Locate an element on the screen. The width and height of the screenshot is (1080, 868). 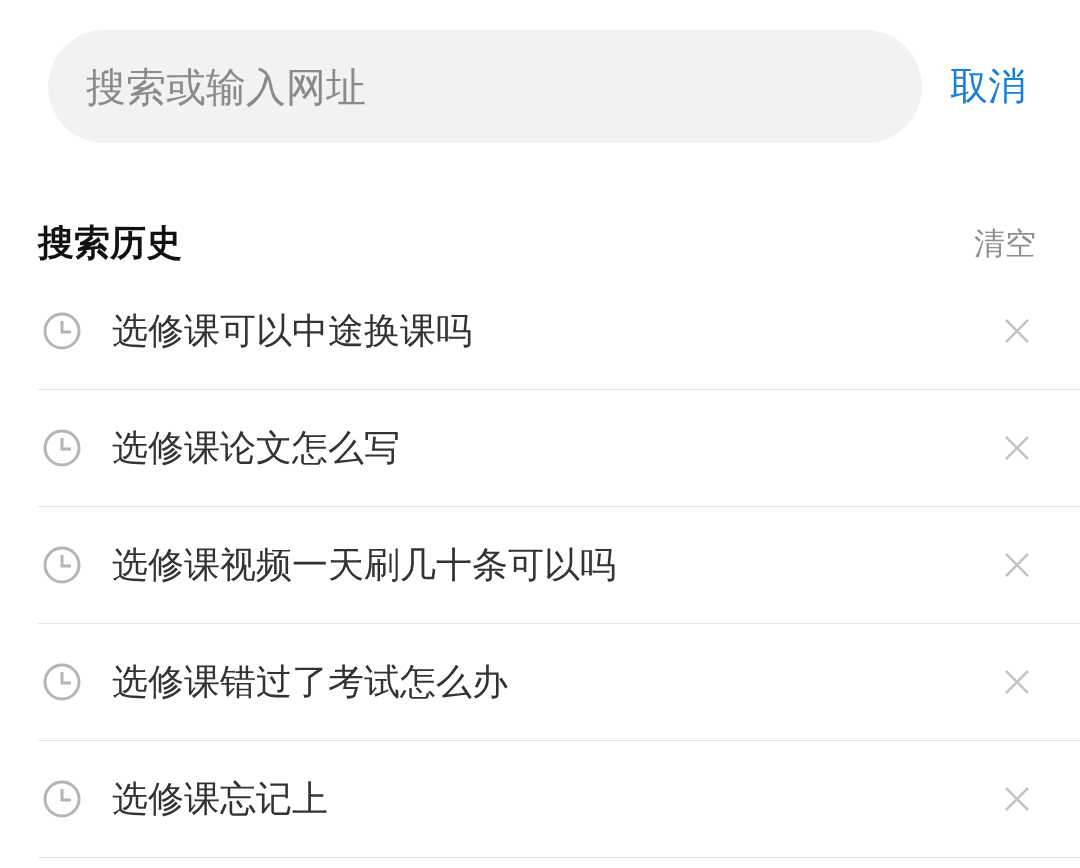
history-item: 选修课忘记上 is located at coordinates (220, 799).